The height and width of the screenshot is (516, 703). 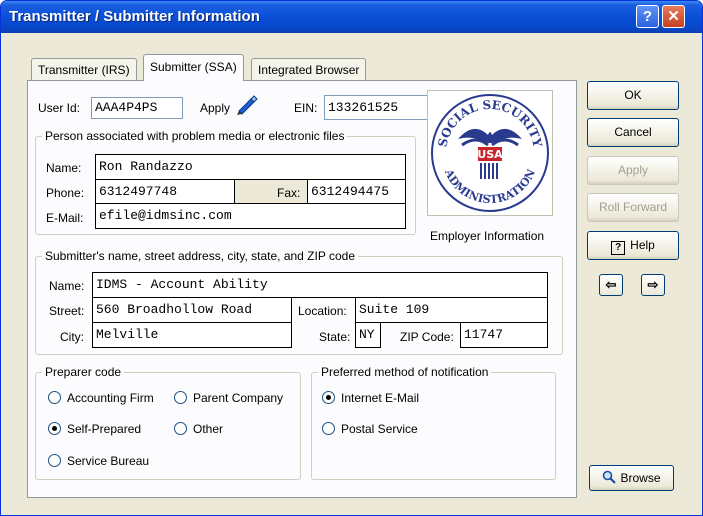 What do you see at coordinates (59, 108) in the screenshot?
I see `user-id-label: User Id:` at bounding box center [59, 108].